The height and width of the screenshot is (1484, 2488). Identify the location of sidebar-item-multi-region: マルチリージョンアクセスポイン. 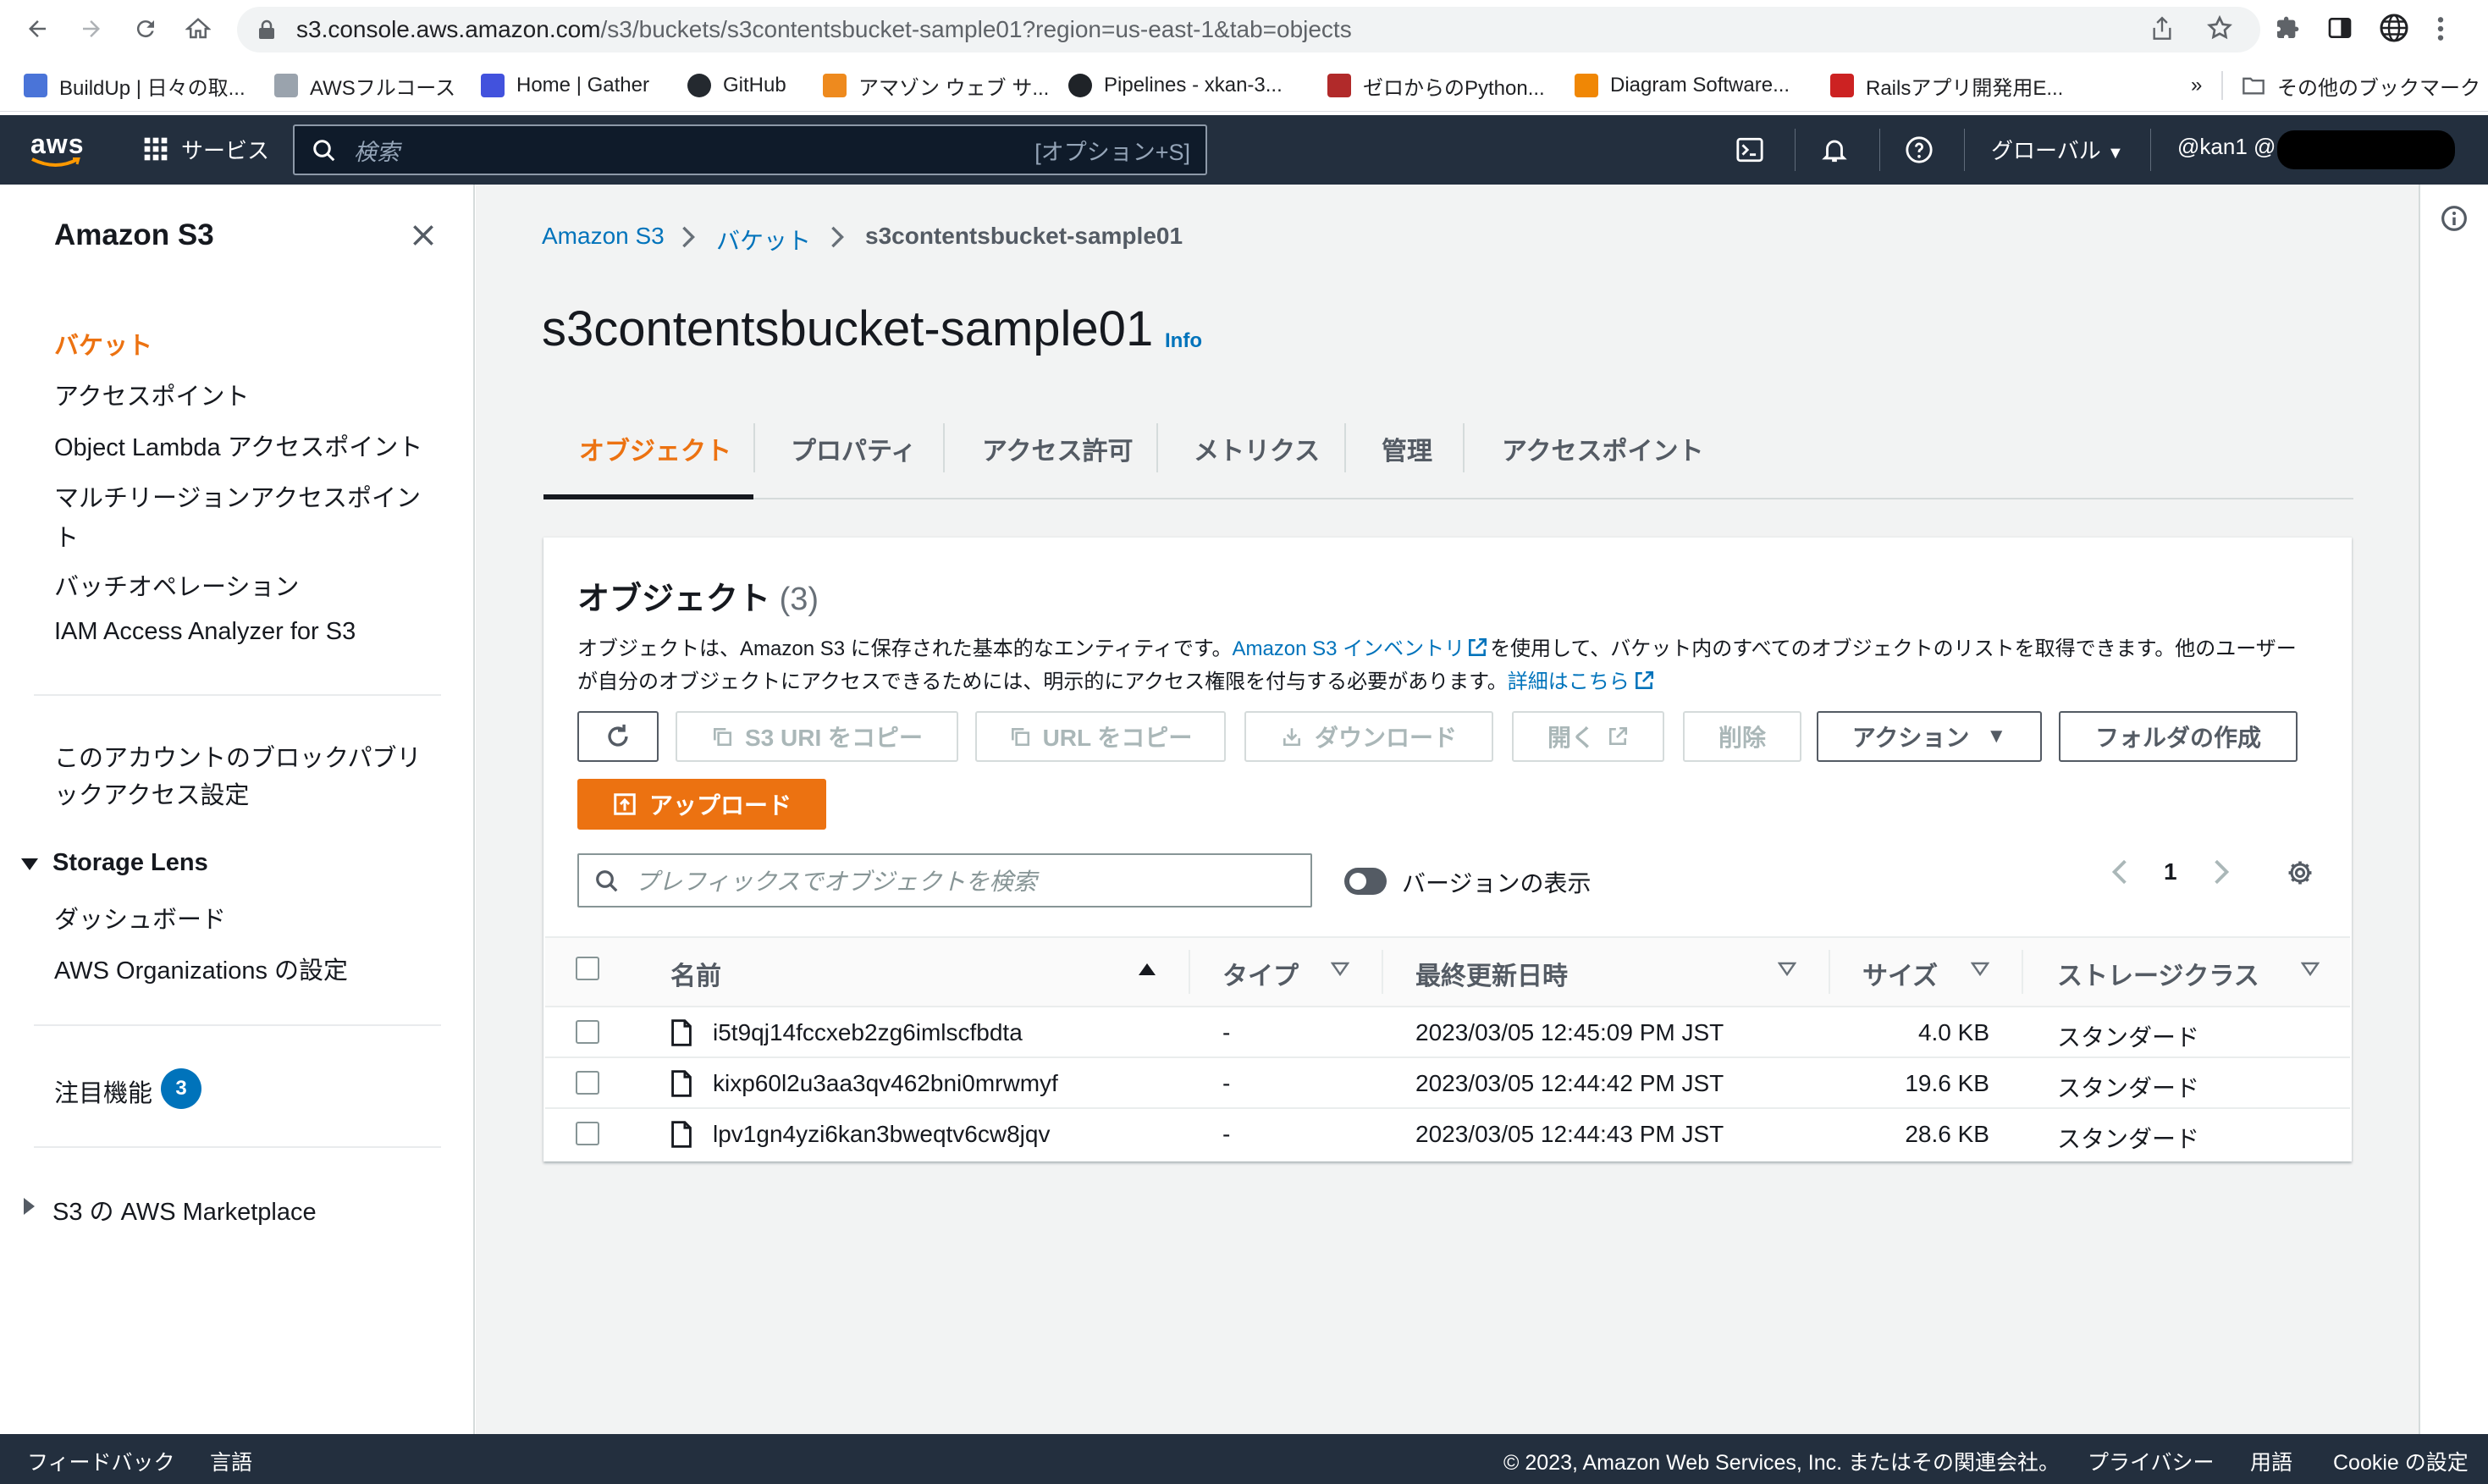
(238, 496).